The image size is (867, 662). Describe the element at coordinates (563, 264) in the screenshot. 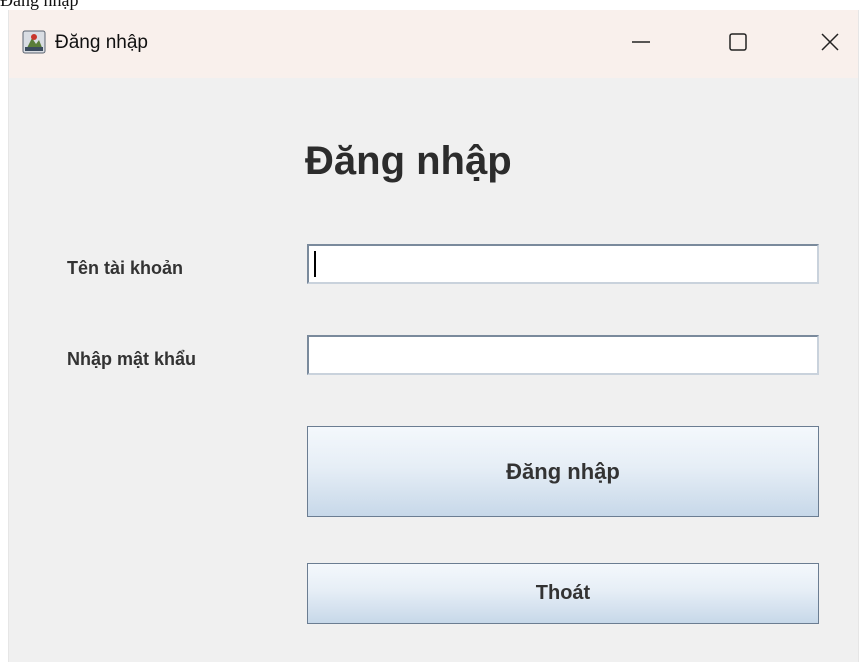

I see `username-input` at that location.